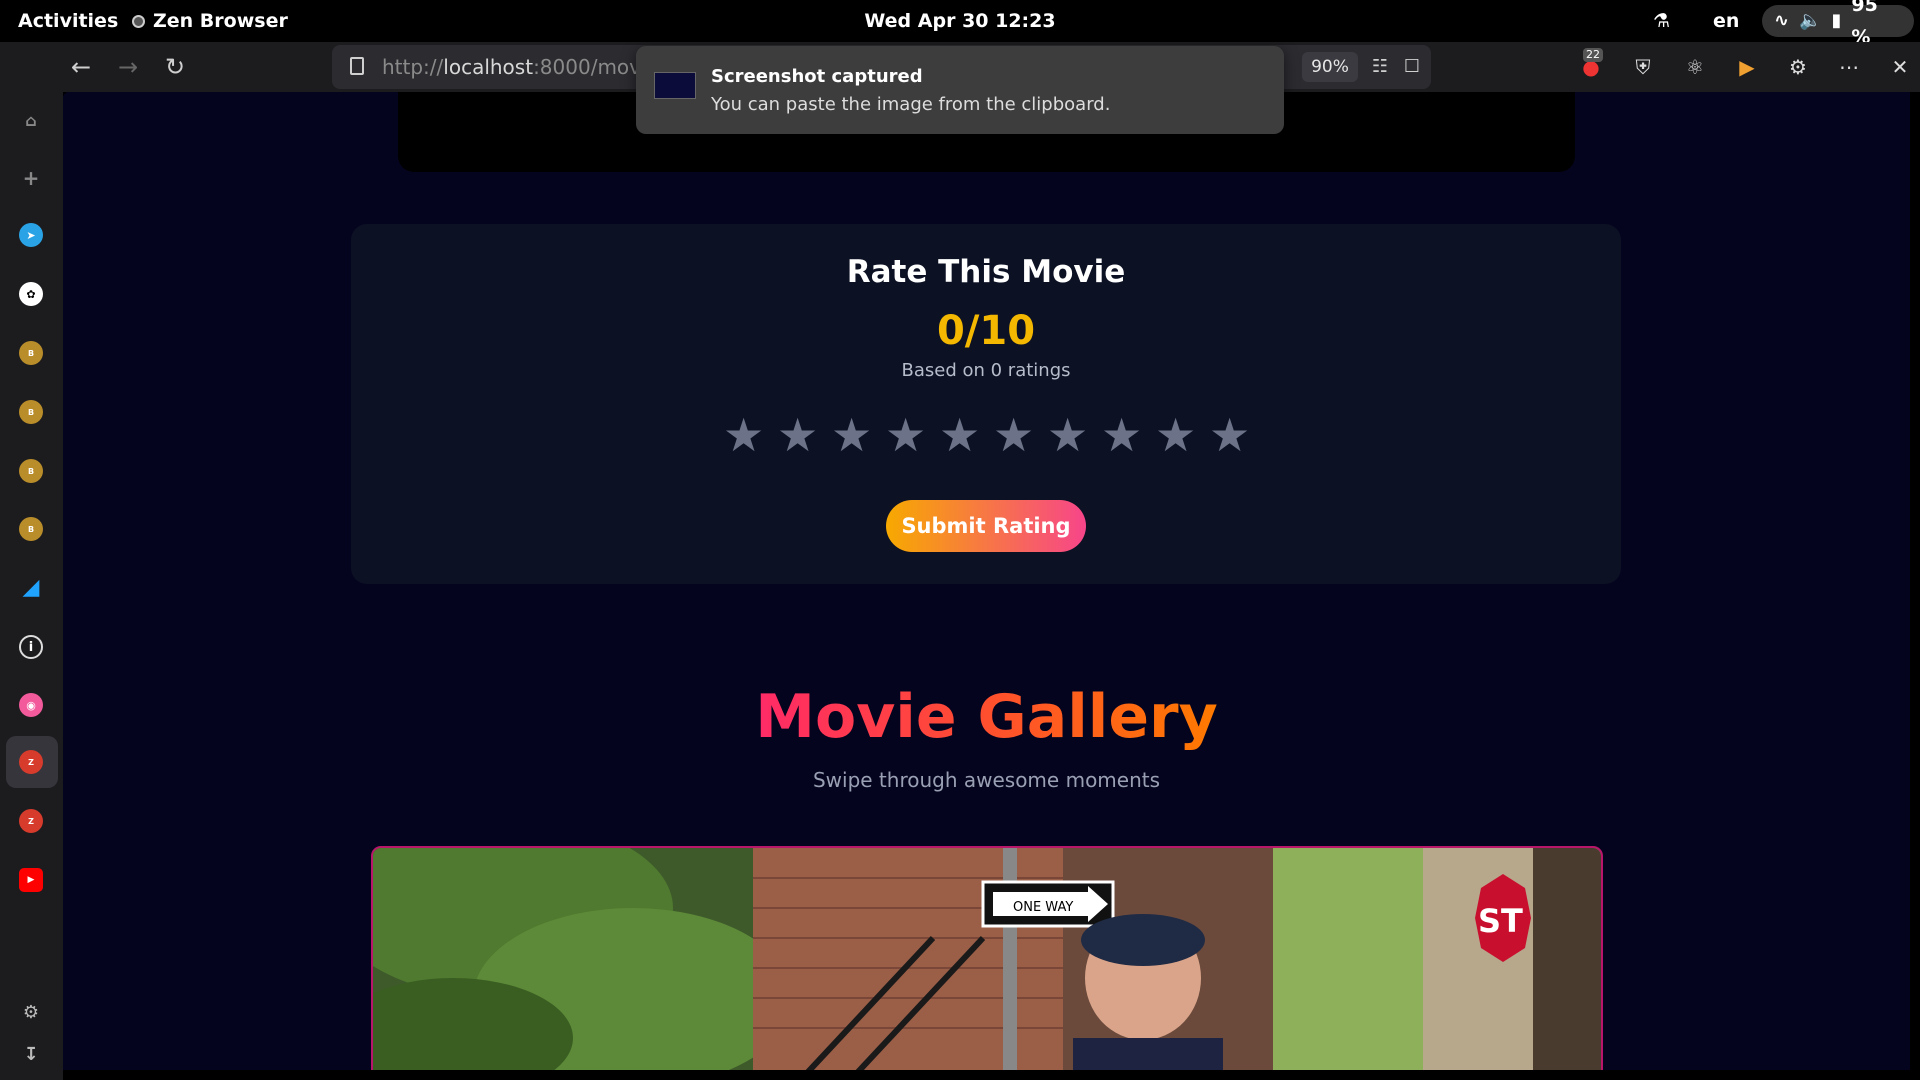  I want to click on star-4-icon: ★, so click(905, 435).